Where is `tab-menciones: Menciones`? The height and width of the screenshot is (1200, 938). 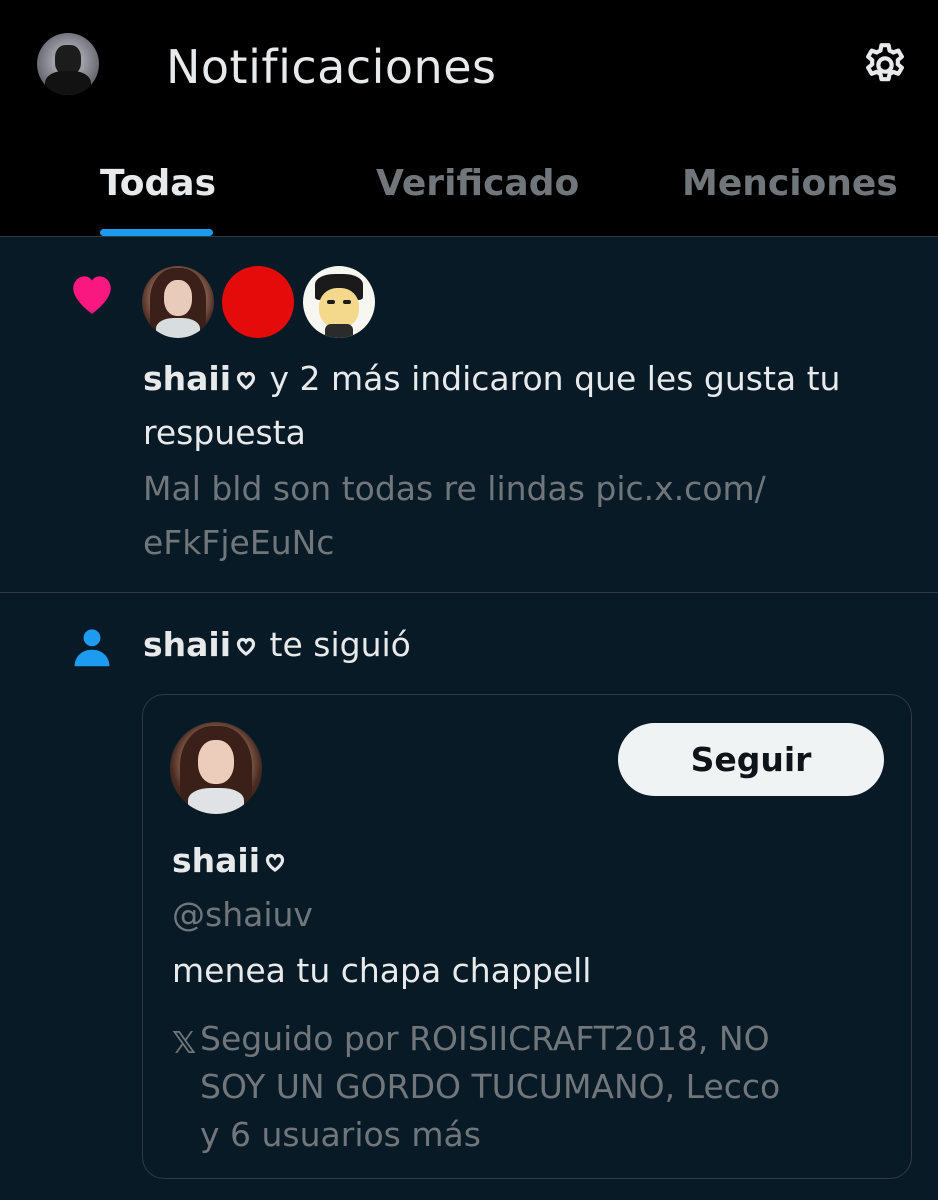
tab-menciones: Menciones is located at coordinates (790, 183).